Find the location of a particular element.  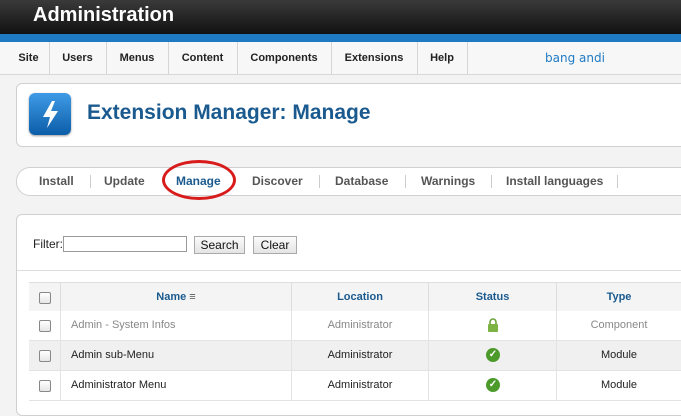

clear-button: Clear is located at coordinates (275, 245).